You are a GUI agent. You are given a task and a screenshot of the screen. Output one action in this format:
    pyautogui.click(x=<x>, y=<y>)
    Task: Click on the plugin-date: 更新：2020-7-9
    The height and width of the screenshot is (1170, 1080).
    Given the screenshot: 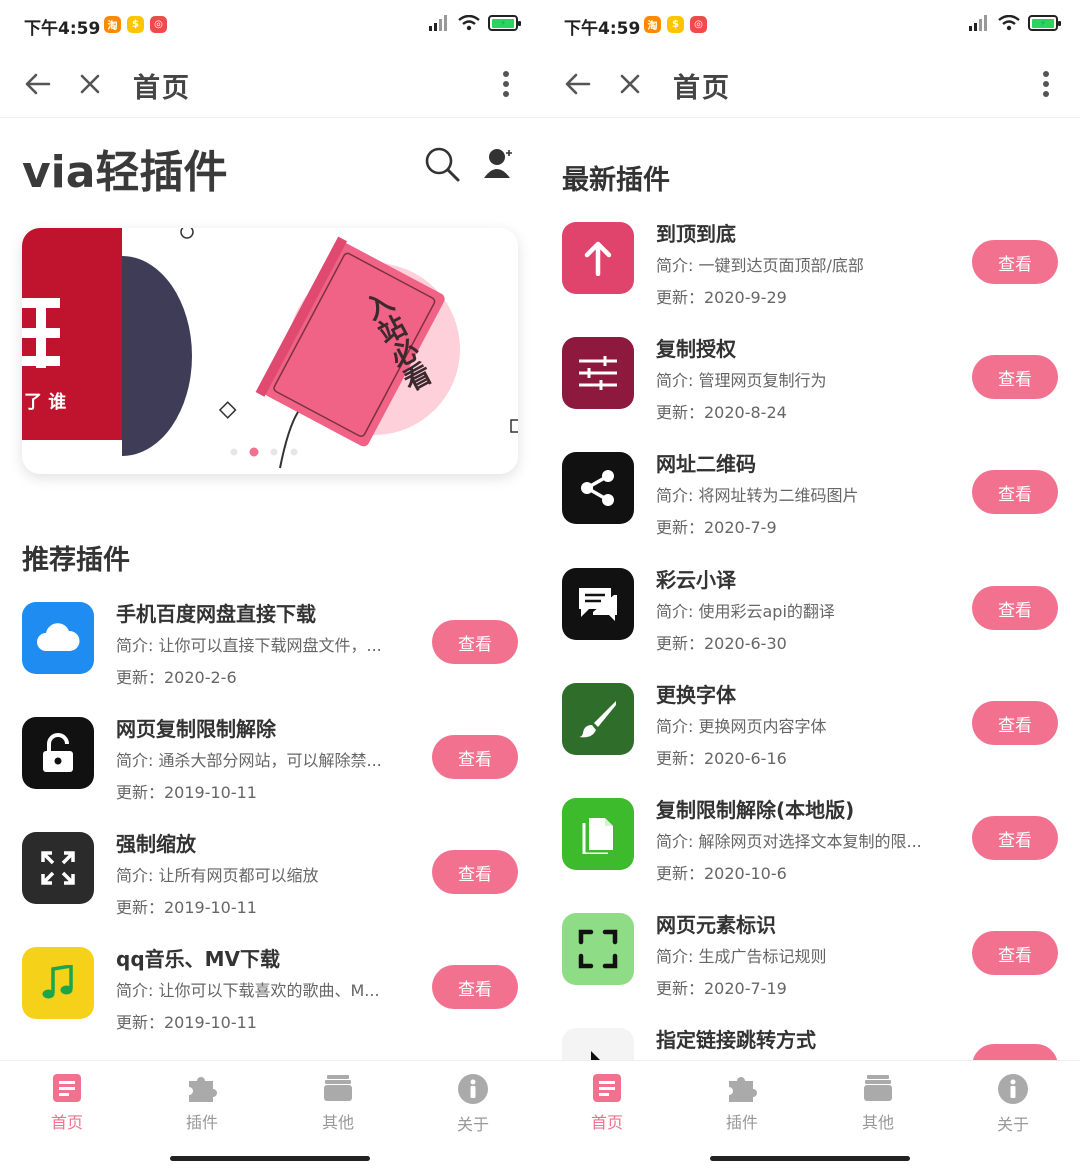 What is the action you would take?
    pyautogui.click(x=716, y=527)
    